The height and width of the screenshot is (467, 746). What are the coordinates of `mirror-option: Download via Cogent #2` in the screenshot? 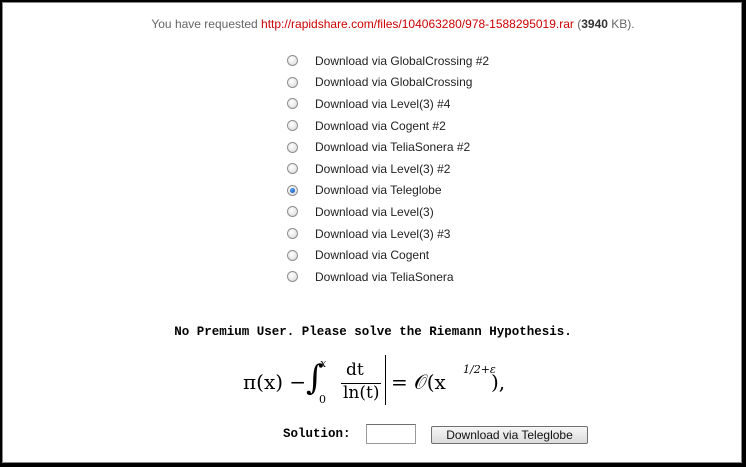 It's located at (388, 126).